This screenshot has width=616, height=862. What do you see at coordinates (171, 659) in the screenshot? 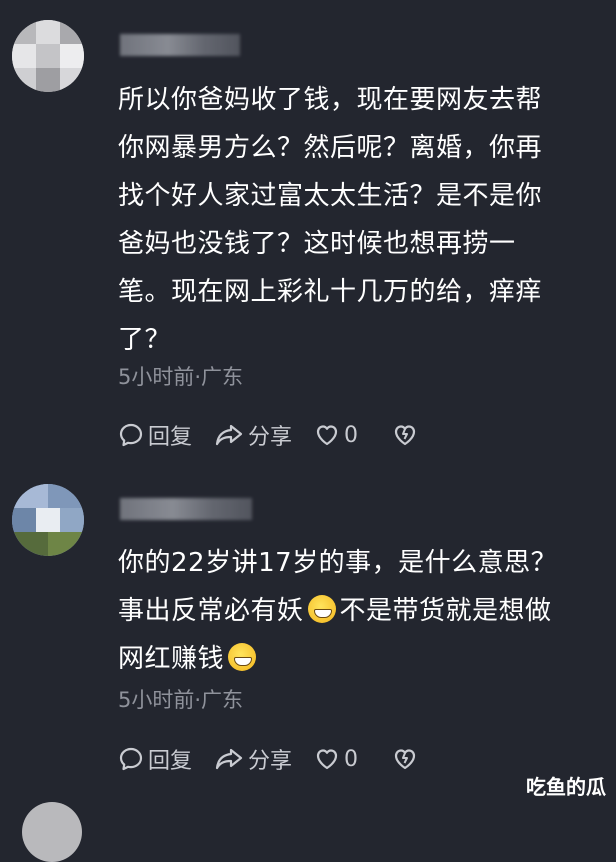
I see `comment-segment: 网红赚钱` at bounding box center [171, 659].